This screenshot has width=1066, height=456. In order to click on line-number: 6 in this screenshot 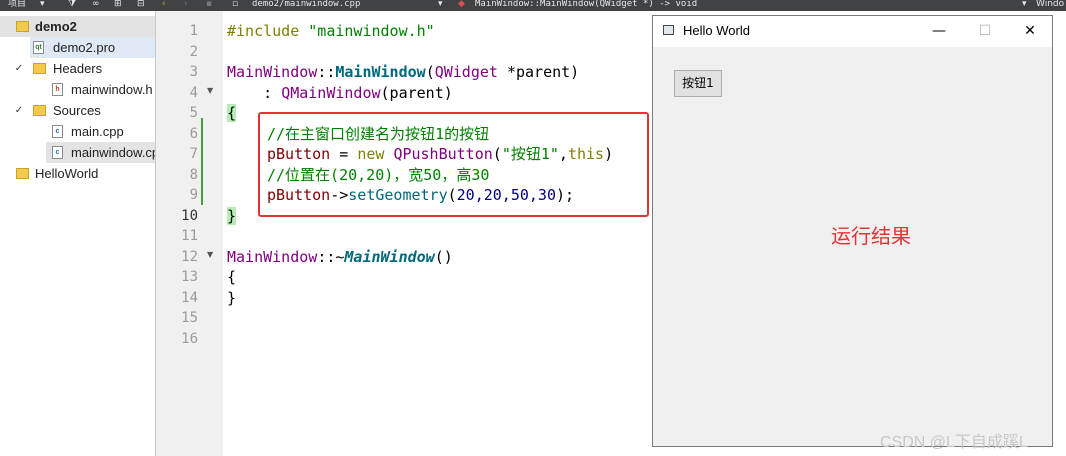, I will do `click(193, 133)`.